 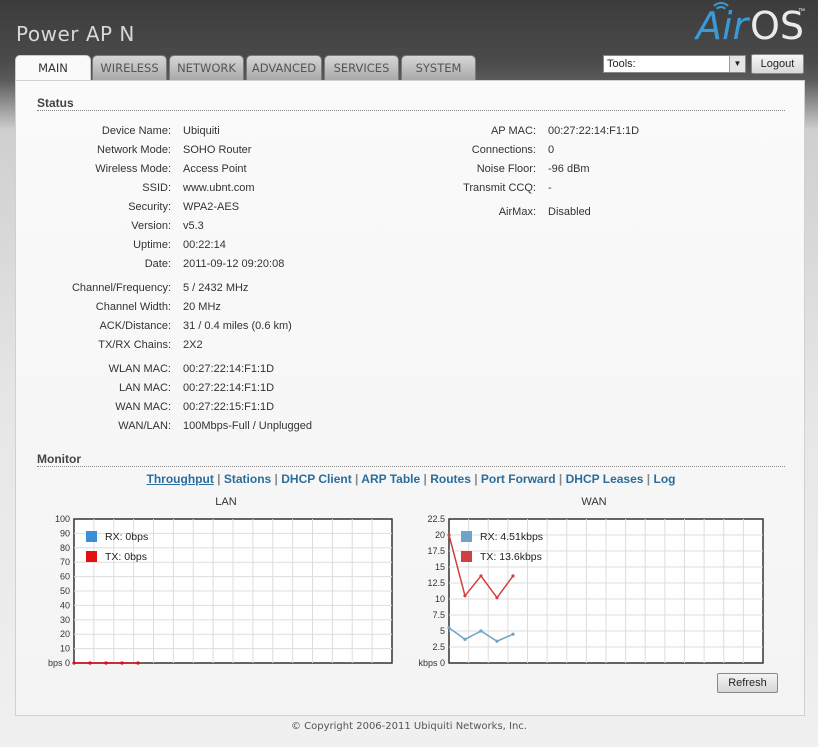 What do you see at coordinates (211, 207) in the screenshot?
I see `security-value: WPA2-AES` at bounding box center [211, 207].